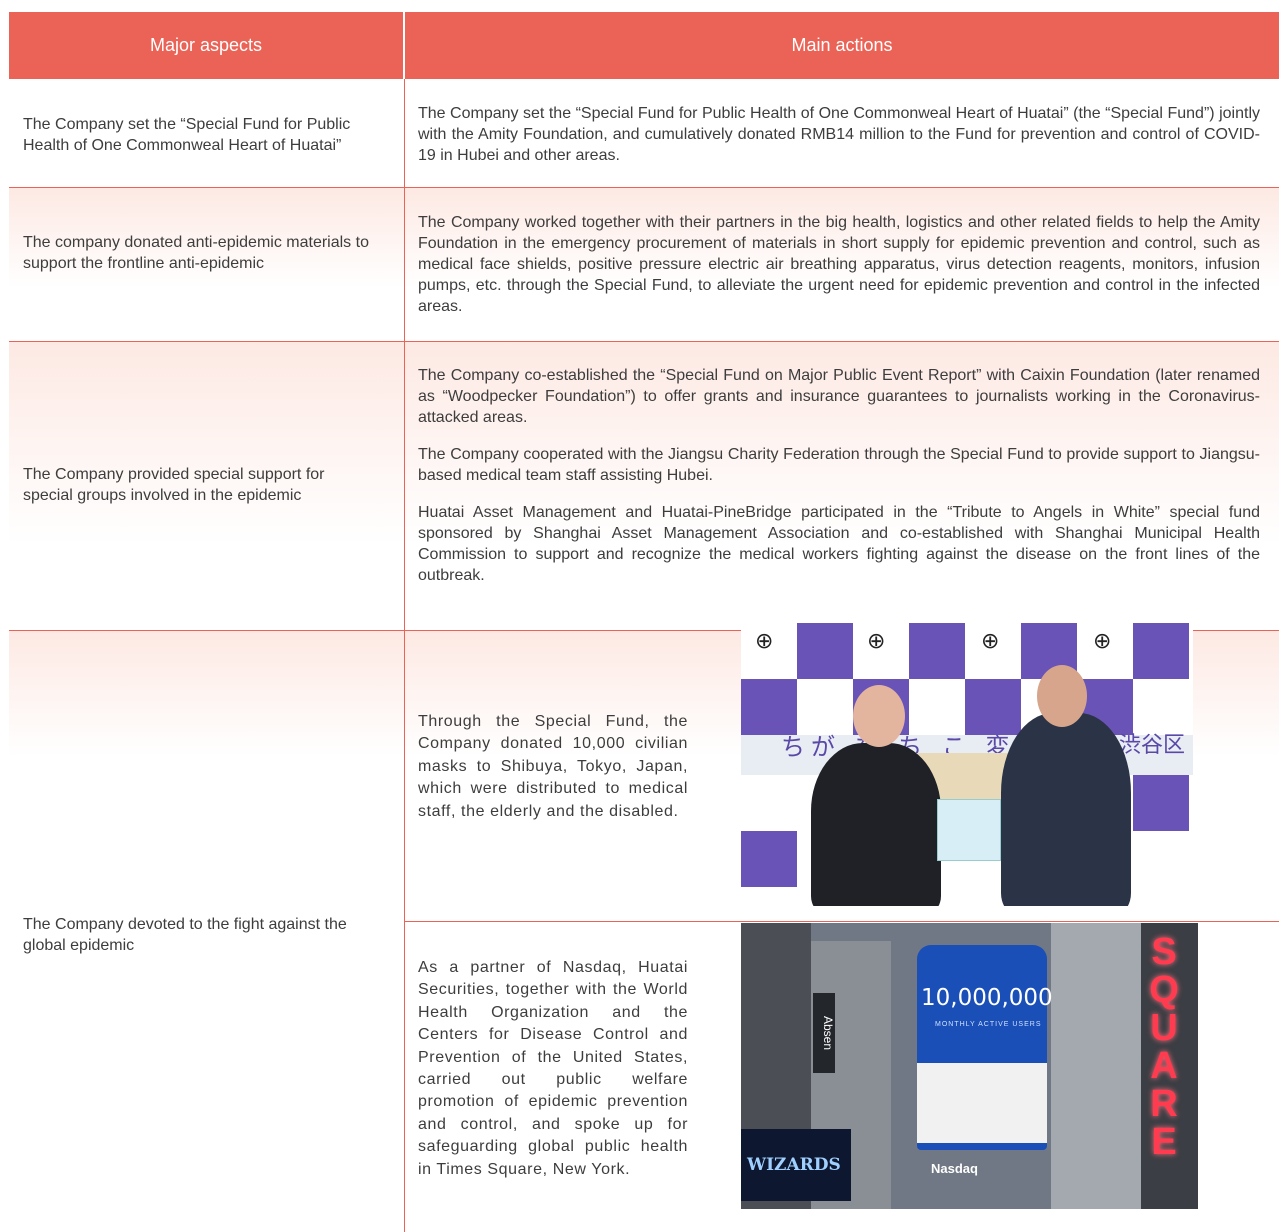 The image size is (1279, 1232). Describe the element at coordinates (842, 921) in the screenshot. I see `row-divider` at that location.